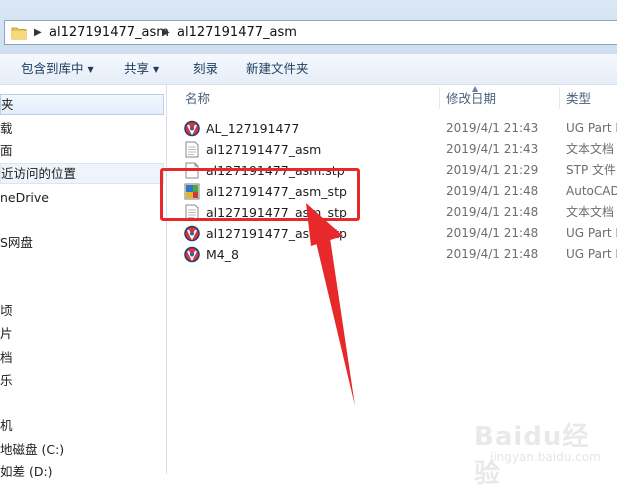  What do you see at coordinates (545, 457) in the screenshot?
I see `watermark-subtext: jingyan.baidu.com` at bounding box center [545, 457].